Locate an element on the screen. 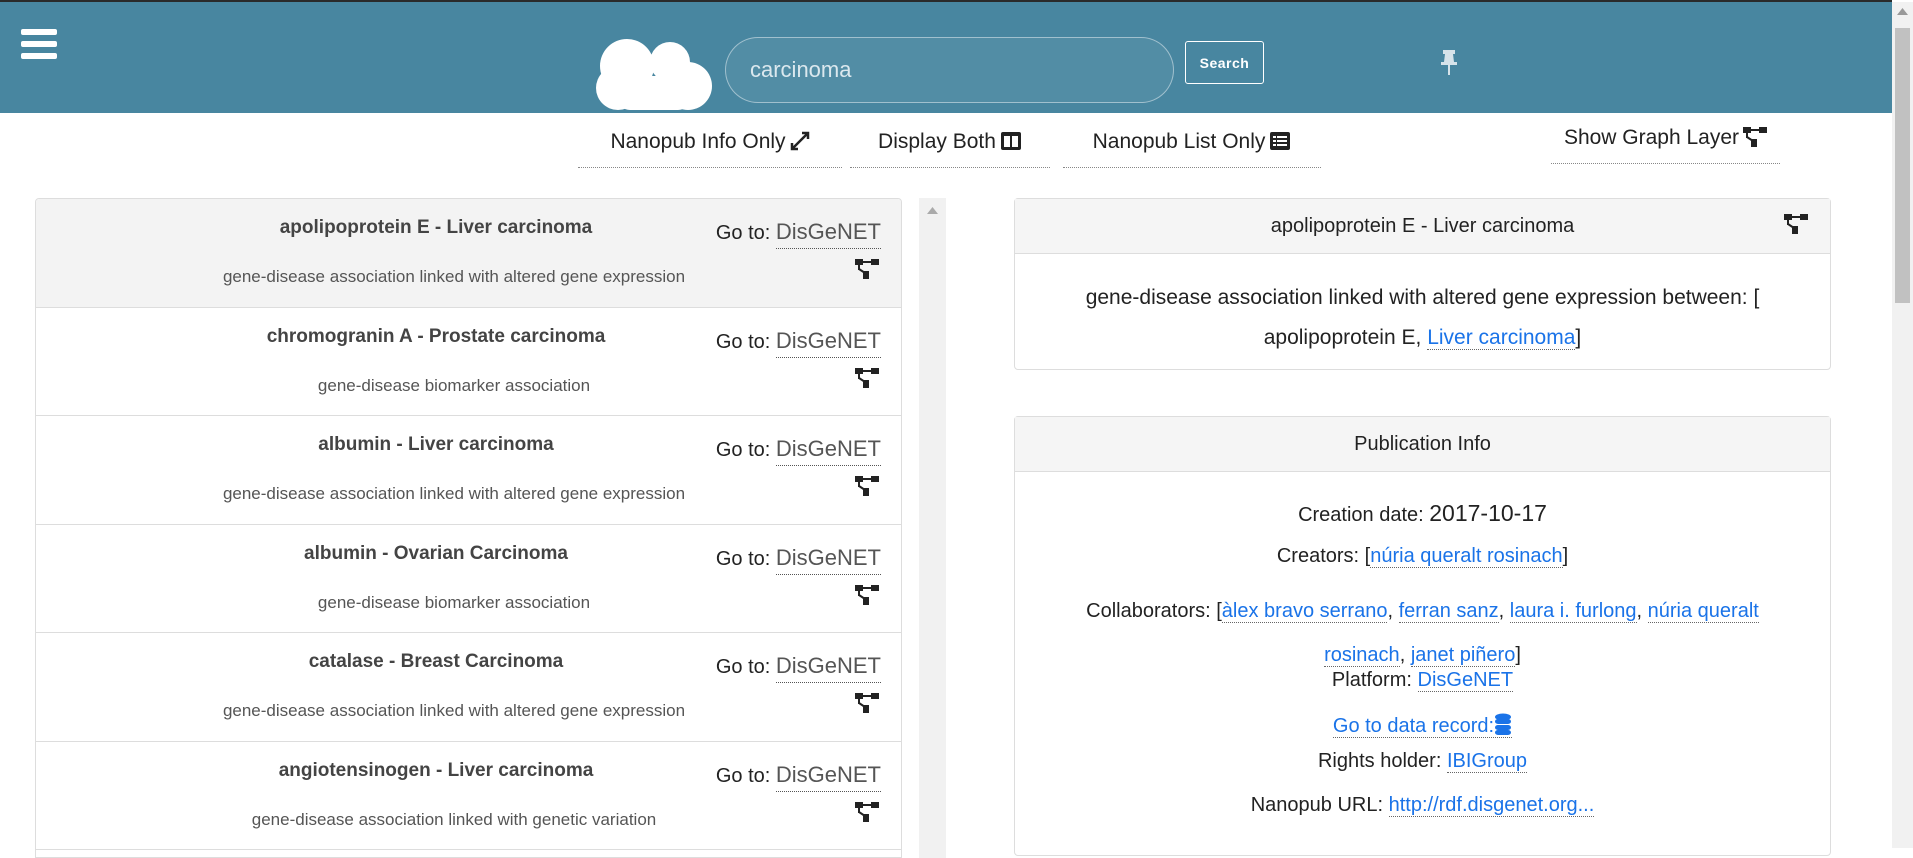 The image size is (1913, 858). scrollbar-thumb is located at coordinates (1902, 165).